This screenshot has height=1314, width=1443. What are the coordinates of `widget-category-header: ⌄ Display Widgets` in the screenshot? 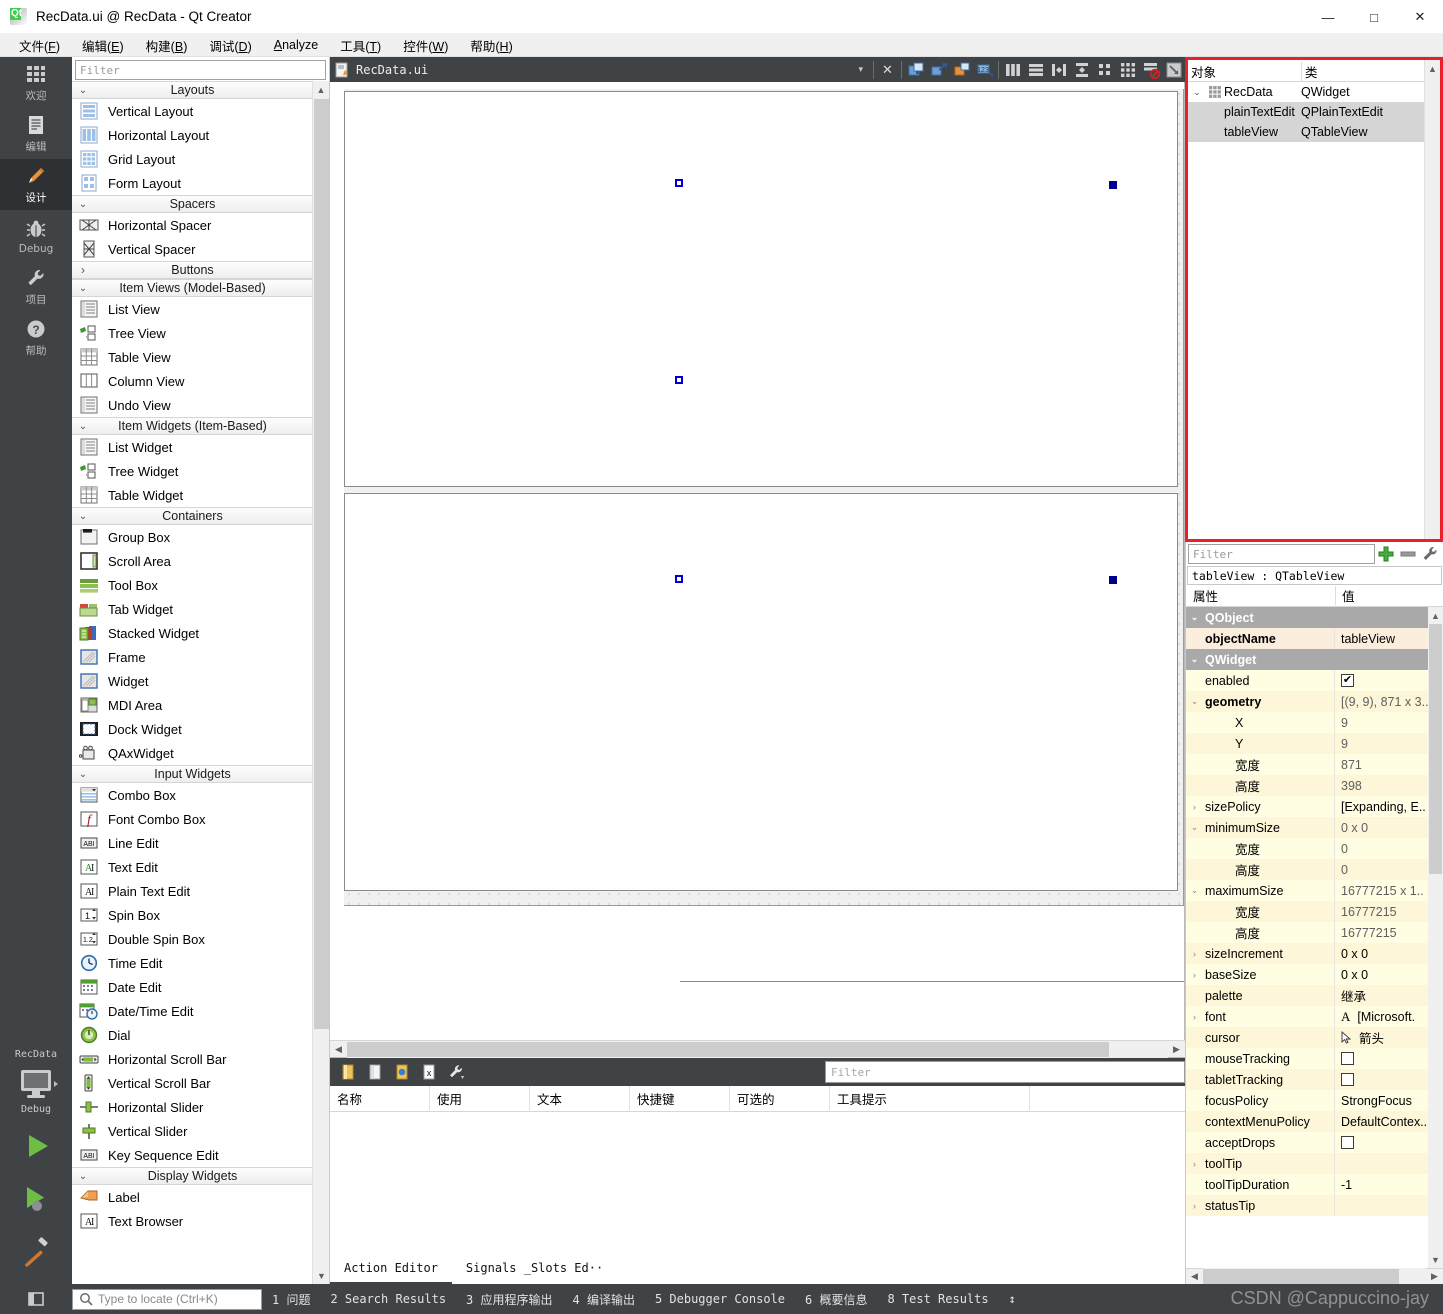 It's located at (192, 1176).